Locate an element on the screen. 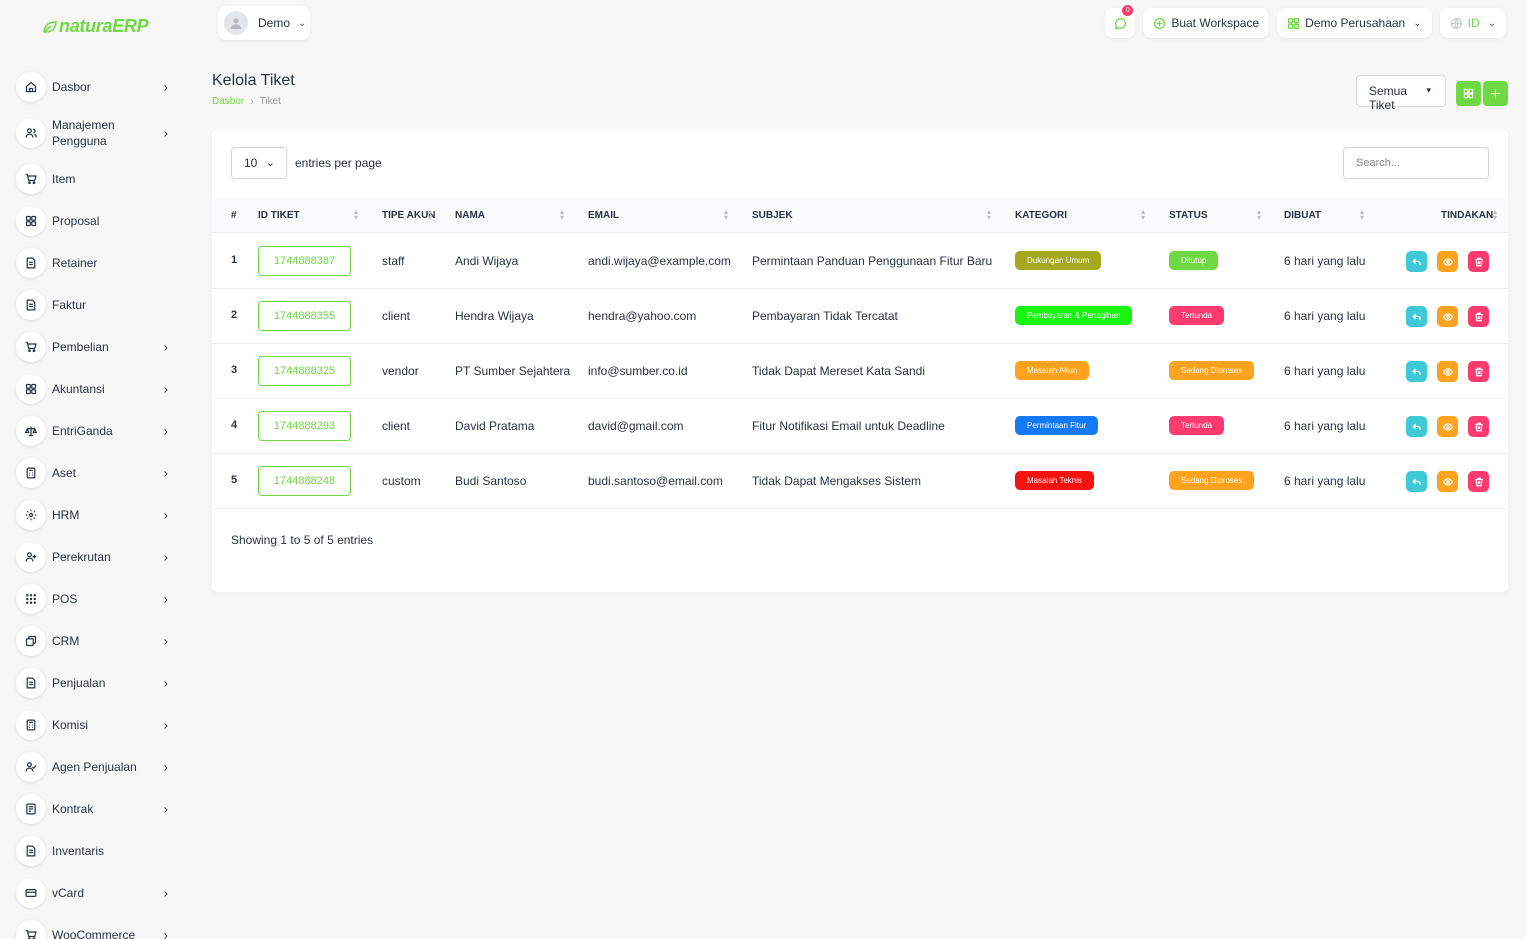 The image size is (1526, 939). column-header-created: DIBUAT is located at coordinates (1302, 215).